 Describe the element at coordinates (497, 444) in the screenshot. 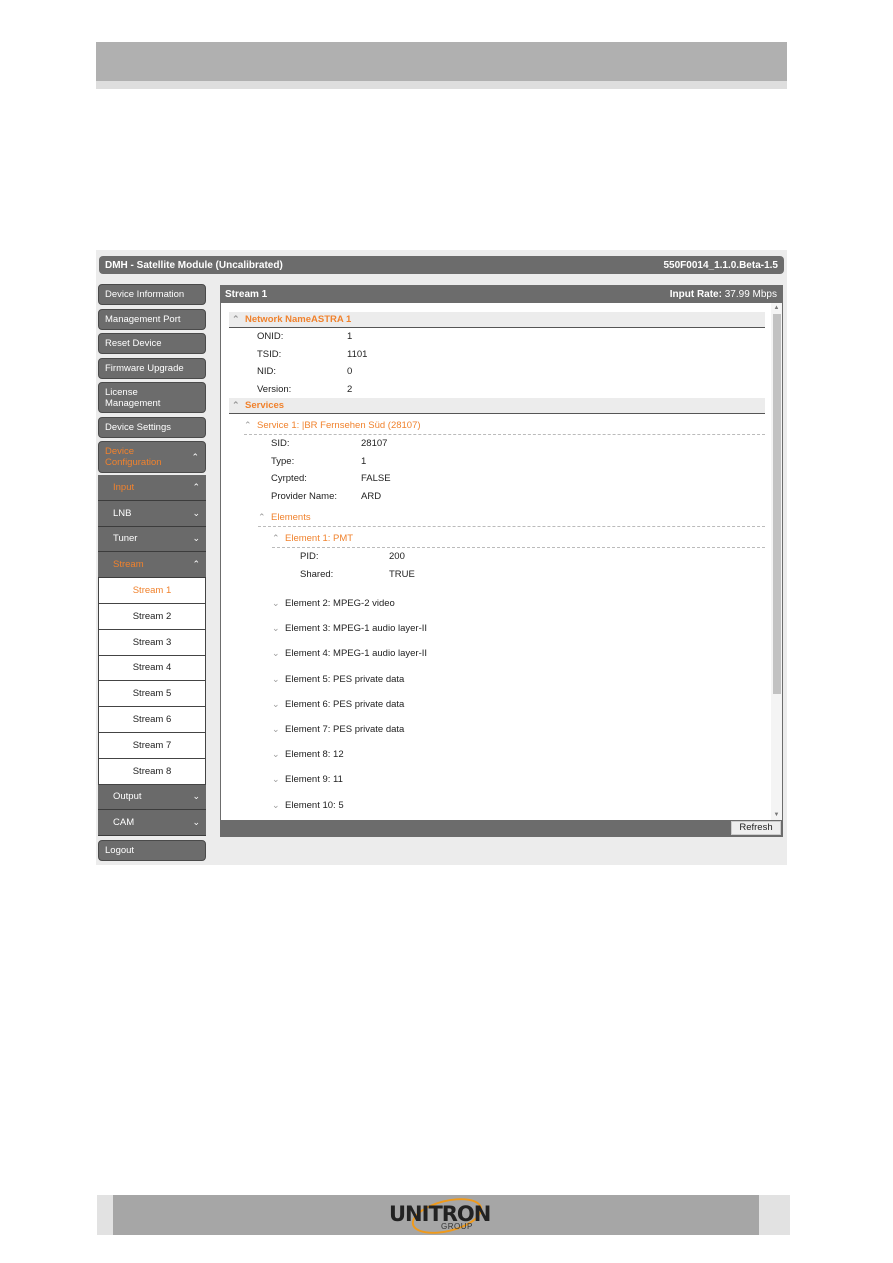

I see `field-row: SID: 28107` at that location.